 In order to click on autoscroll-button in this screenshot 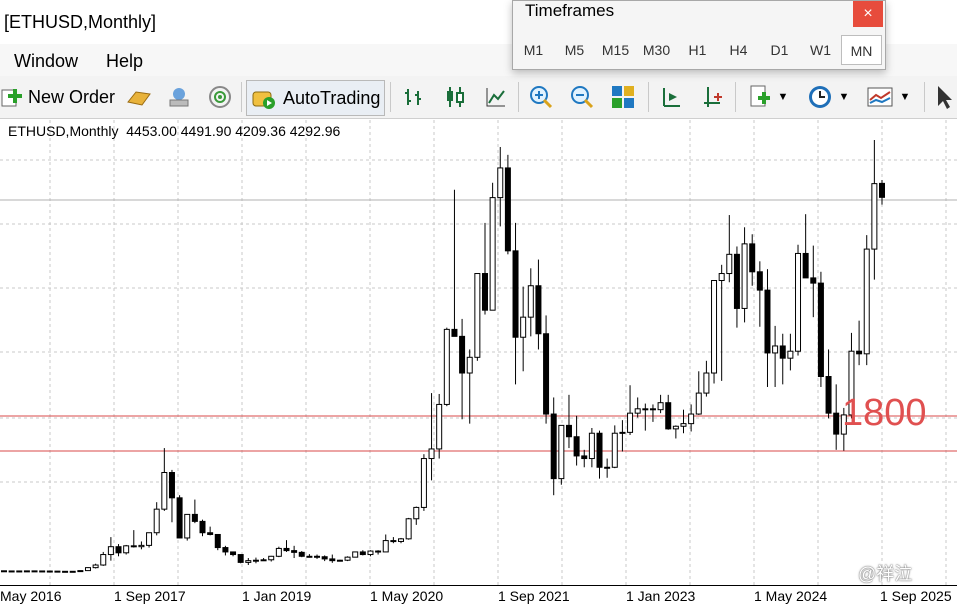, I will do `click(712, 97)`.